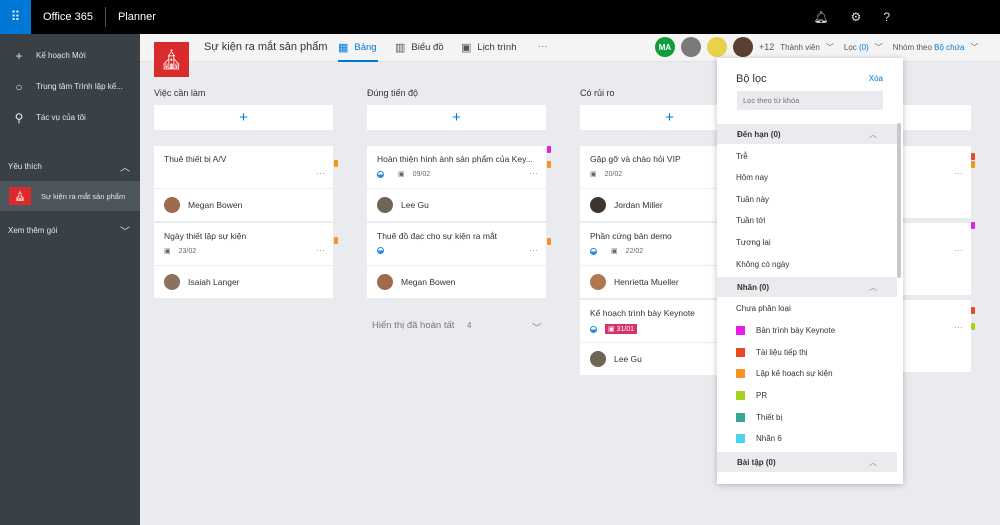 The image size is (1000, 525). What do you see at coordinates (105, 17) in the screenshot?
I see `divider` at bounding box center [105, 17].